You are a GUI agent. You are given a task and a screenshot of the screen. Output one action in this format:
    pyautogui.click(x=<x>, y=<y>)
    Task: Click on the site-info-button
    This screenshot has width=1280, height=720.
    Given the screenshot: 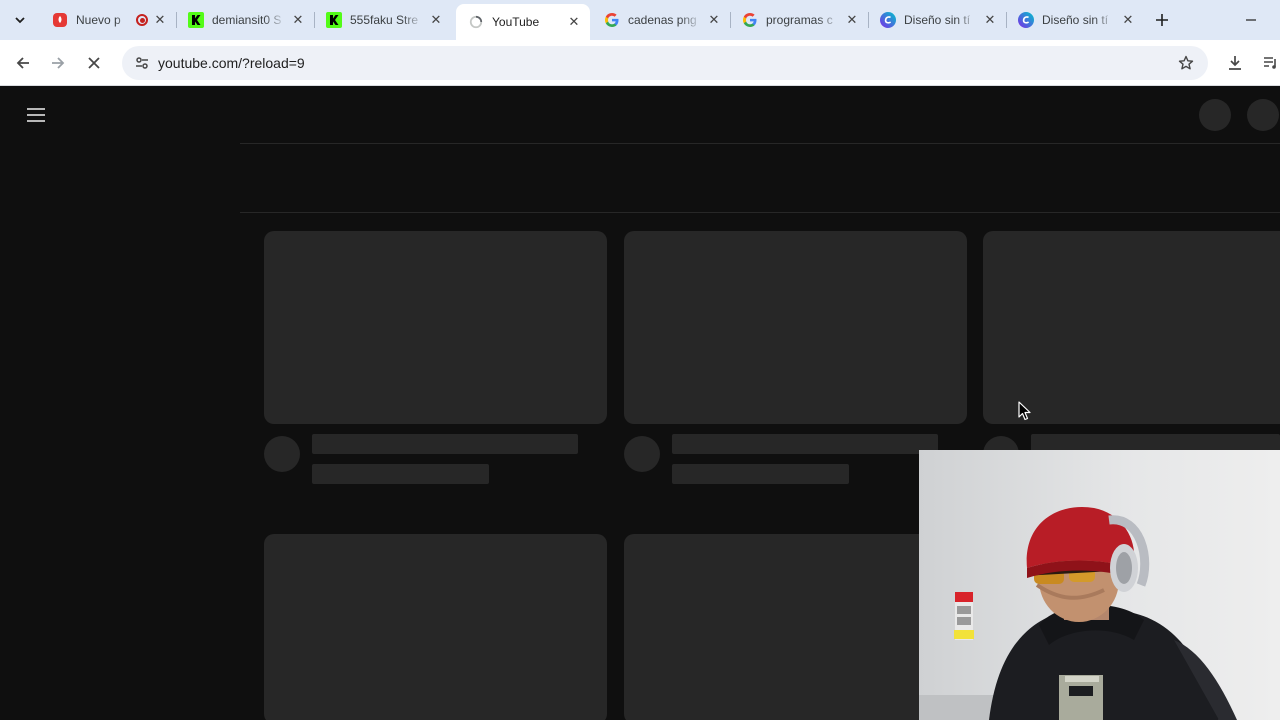 What is the action you would take?
    pyautogui.click(x=142, y=63)
    